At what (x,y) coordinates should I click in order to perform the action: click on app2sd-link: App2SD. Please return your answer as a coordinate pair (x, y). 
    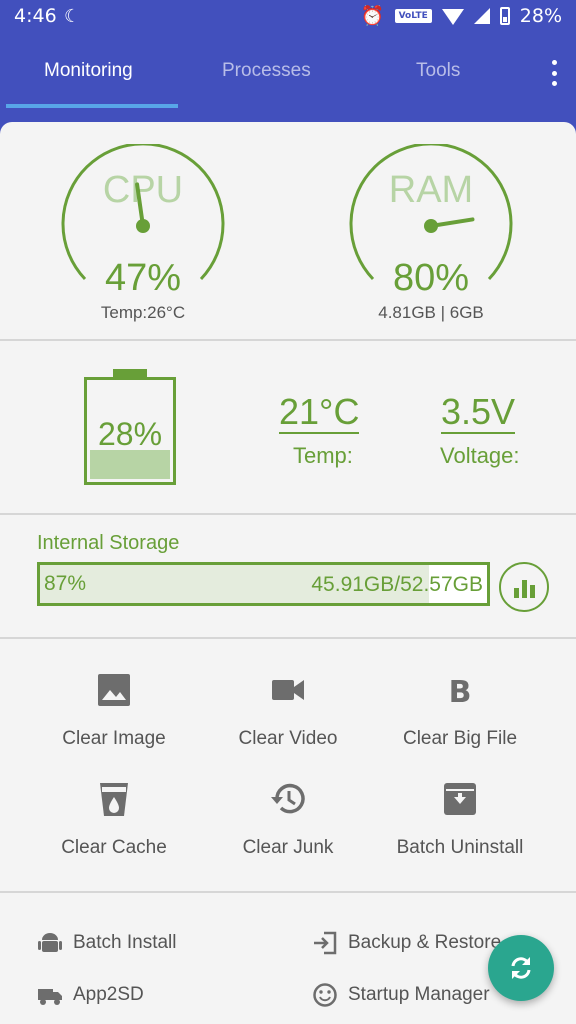
    Looking at the image, I should click on (90, 995).